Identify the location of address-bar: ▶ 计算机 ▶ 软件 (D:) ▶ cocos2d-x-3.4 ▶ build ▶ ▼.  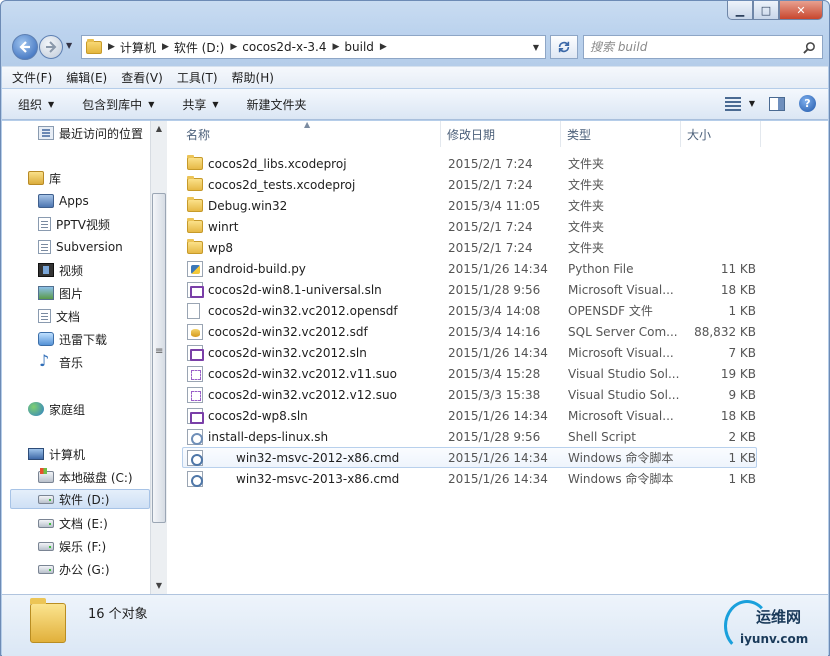
(313, 47).